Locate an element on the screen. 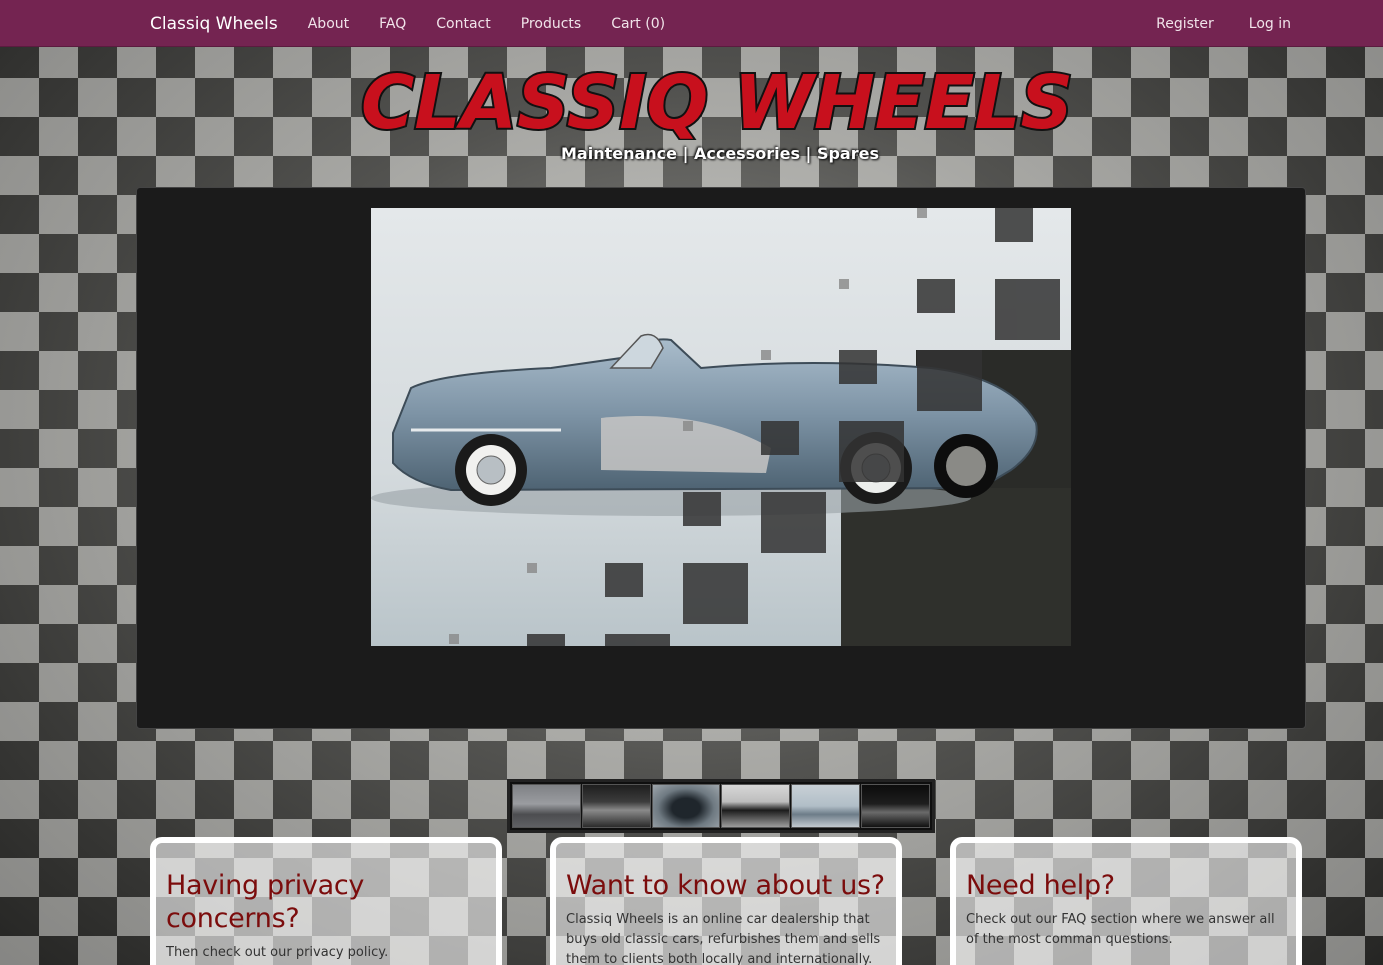 The height and width of the screenshot is (965, 1383). nav-login: Log in is located at coordinates (1270, 24).